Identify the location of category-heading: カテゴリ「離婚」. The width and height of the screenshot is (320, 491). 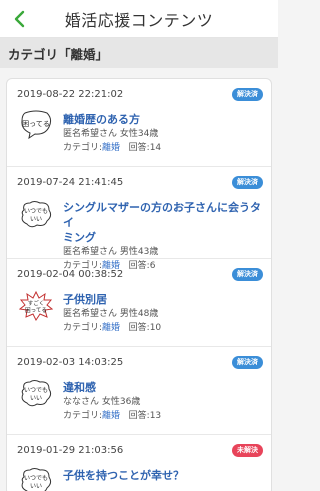
(139, 53).